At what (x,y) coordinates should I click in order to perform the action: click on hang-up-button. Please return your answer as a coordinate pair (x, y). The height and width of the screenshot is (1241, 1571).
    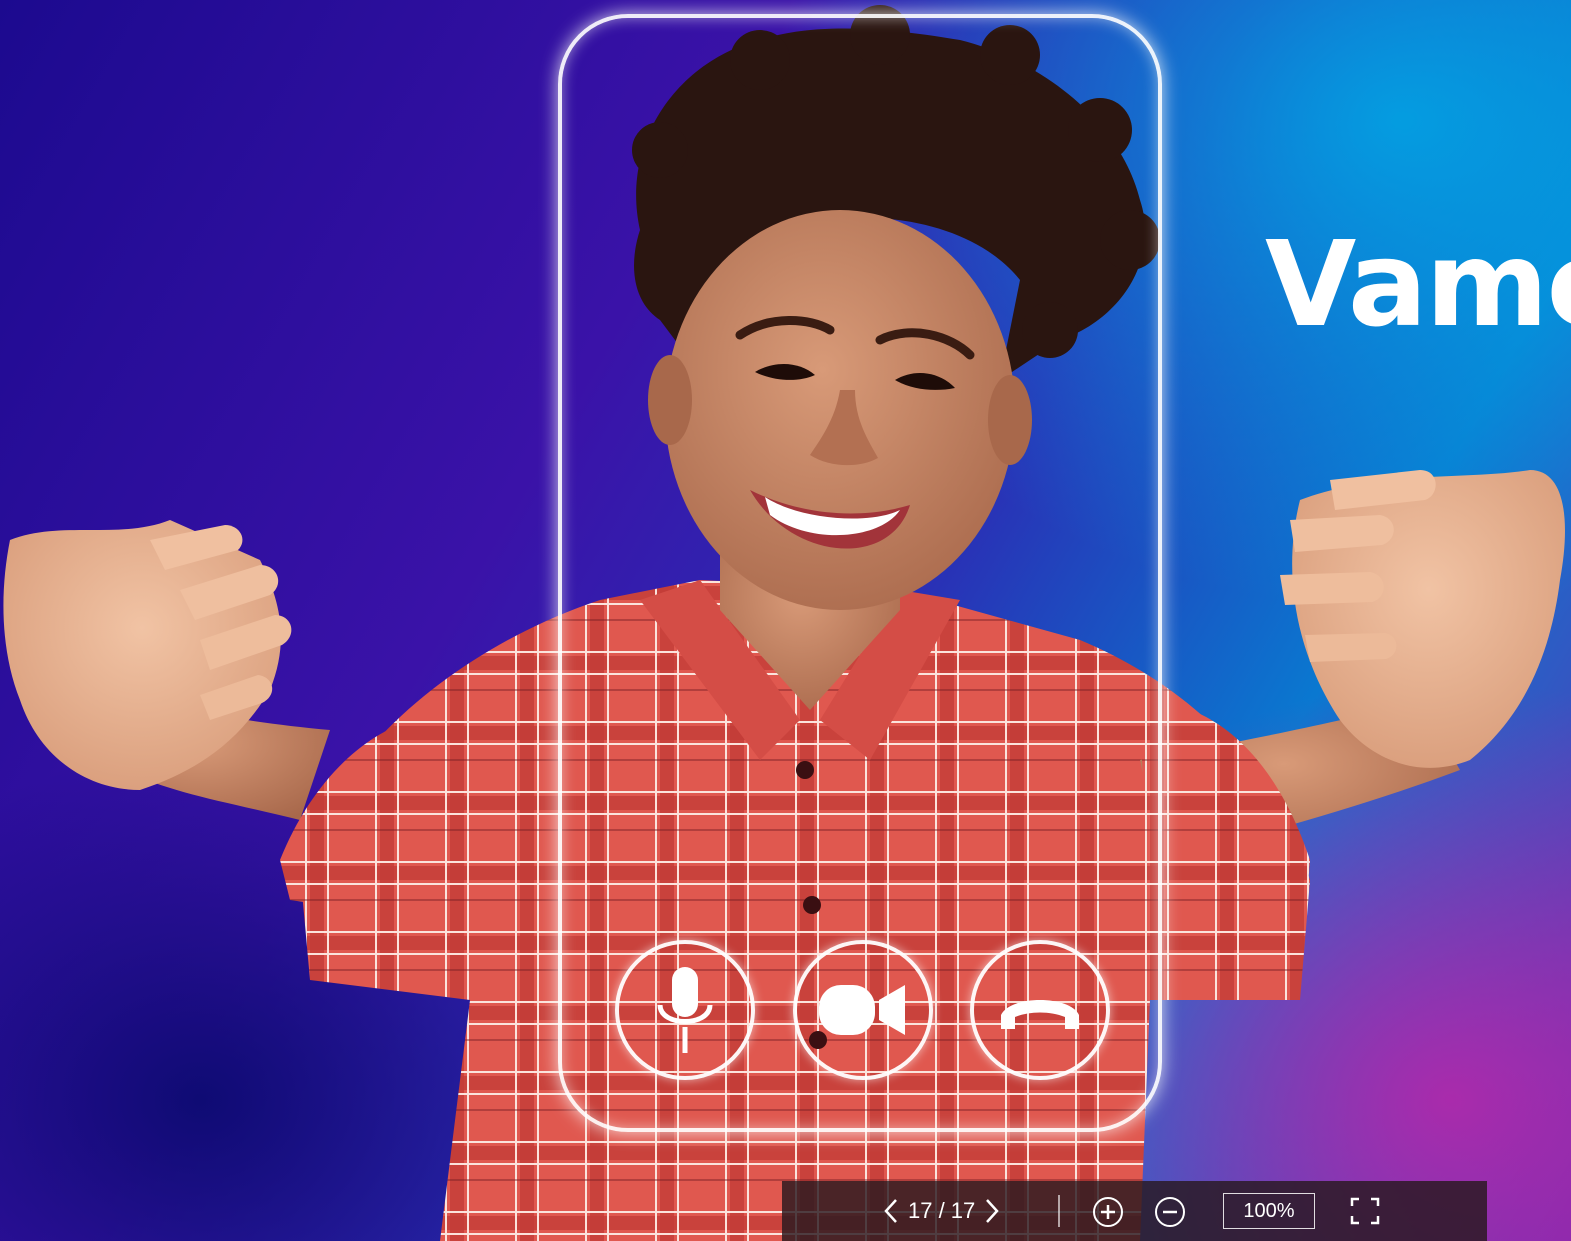
    Looking at the image, I should click on (1040, 1010).